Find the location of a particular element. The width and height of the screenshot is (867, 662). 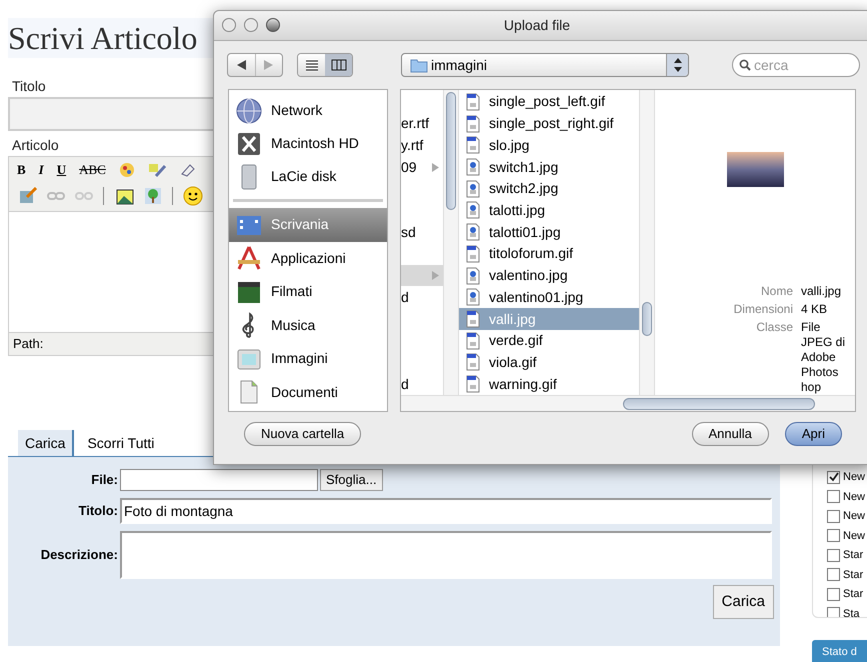

back-icon is located at coordinates (241, 65).